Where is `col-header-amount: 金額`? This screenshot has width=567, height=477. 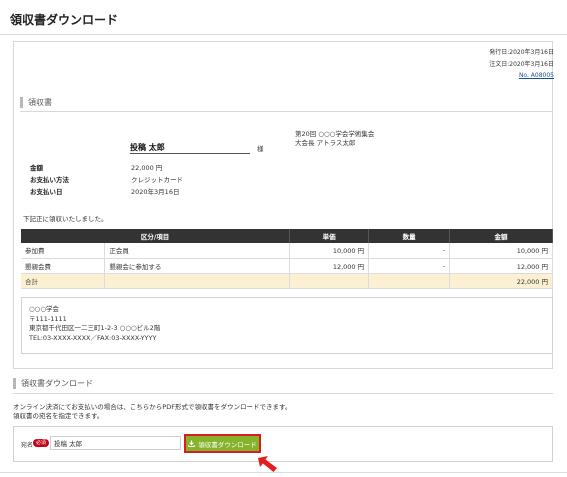 col-header-amount: 金額 is located at coordinates (501, 236).